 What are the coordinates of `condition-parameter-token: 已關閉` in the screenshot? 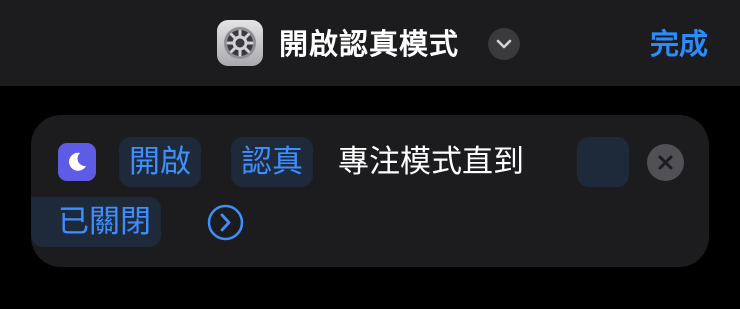 It's located at (96, 222).